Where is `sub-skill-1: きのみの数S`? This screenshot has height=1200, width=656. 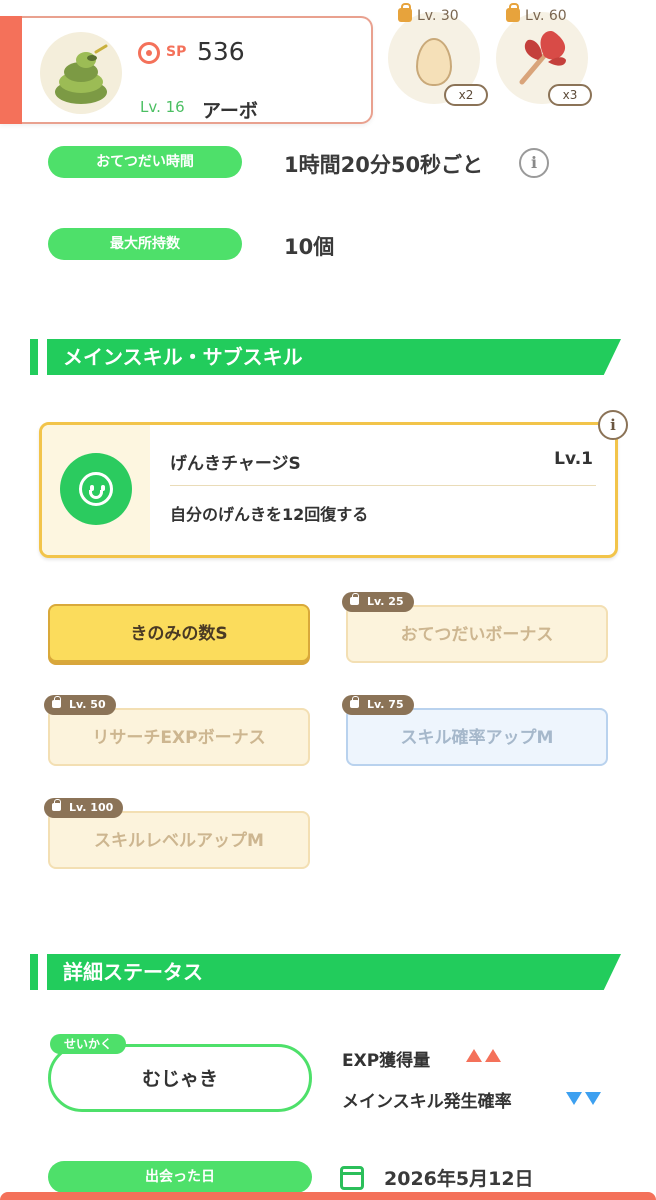
sub-skill-1: きのみの数S is located at coordinates (179, 633).